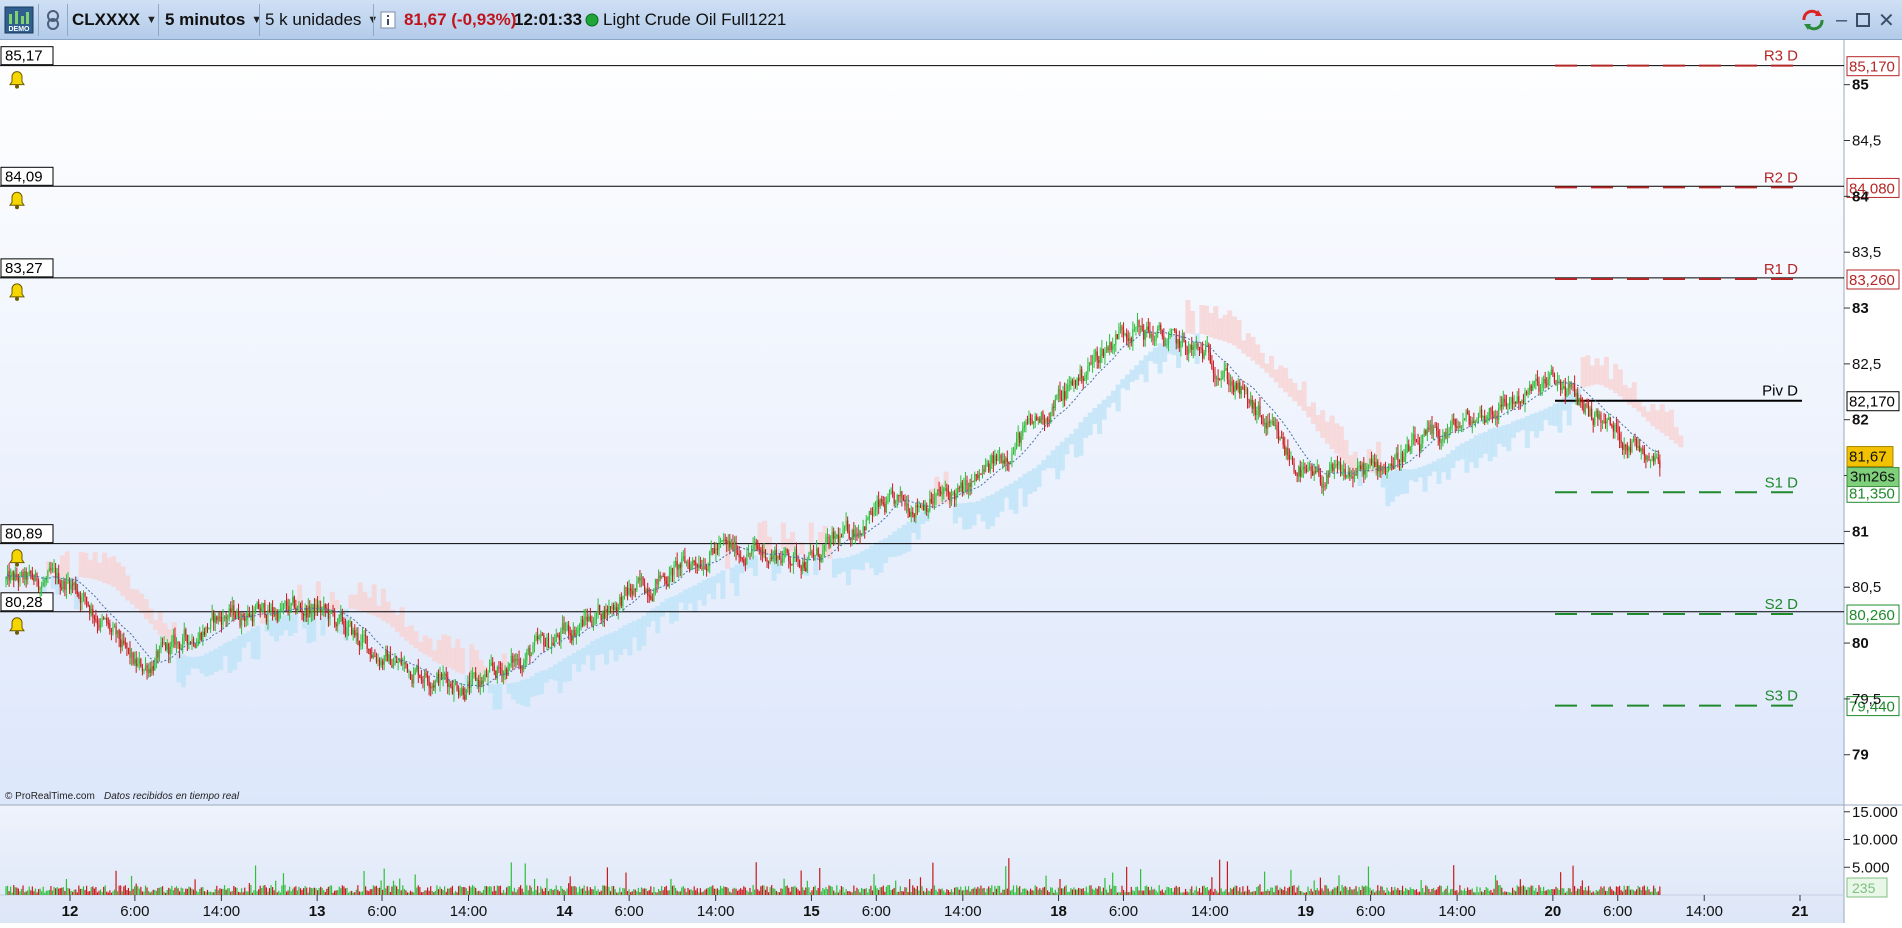 The image size is (1902, 928). What do you see at coordinates (321, 20) in the screenshot?
I see `units-selector: 5 k unidades ▼` at bounding box center [321, 20].